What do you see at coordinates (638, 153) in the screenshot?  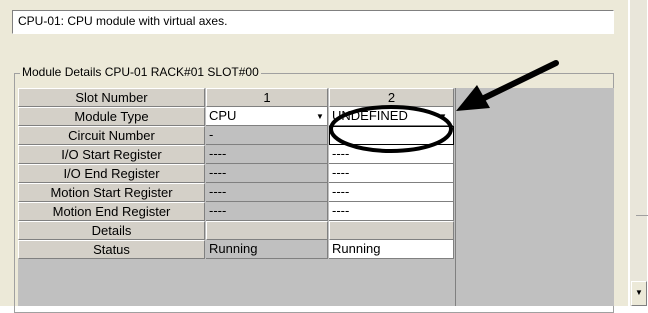 I see `vertical-scrollbar` at bounding box center [638, 153].